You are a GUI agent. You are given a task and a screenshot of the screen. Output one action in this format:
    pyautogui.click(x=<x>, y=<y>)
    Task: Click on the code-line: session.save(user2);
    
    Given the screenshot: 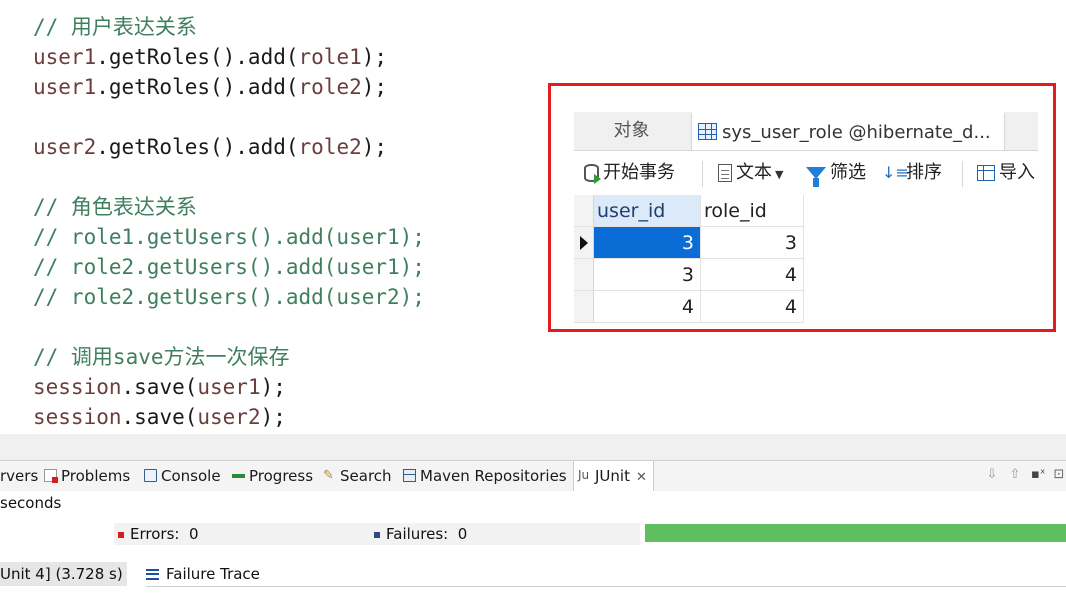 What is the action you would take?
    pyautogui.click(x=159, y=417)
    